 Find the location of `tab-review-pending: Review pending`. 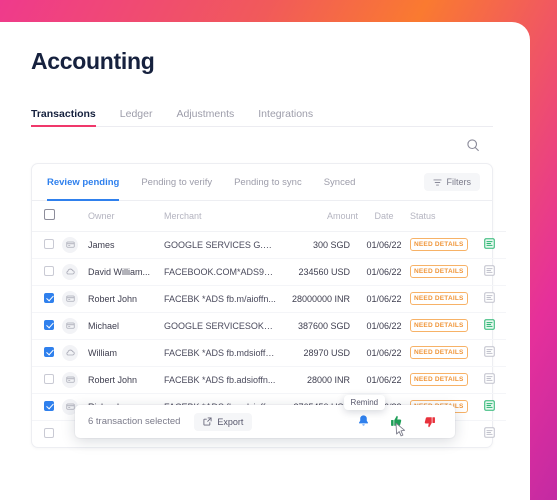

tab-review-pending: Review pending is located at coordinates (83, 182).